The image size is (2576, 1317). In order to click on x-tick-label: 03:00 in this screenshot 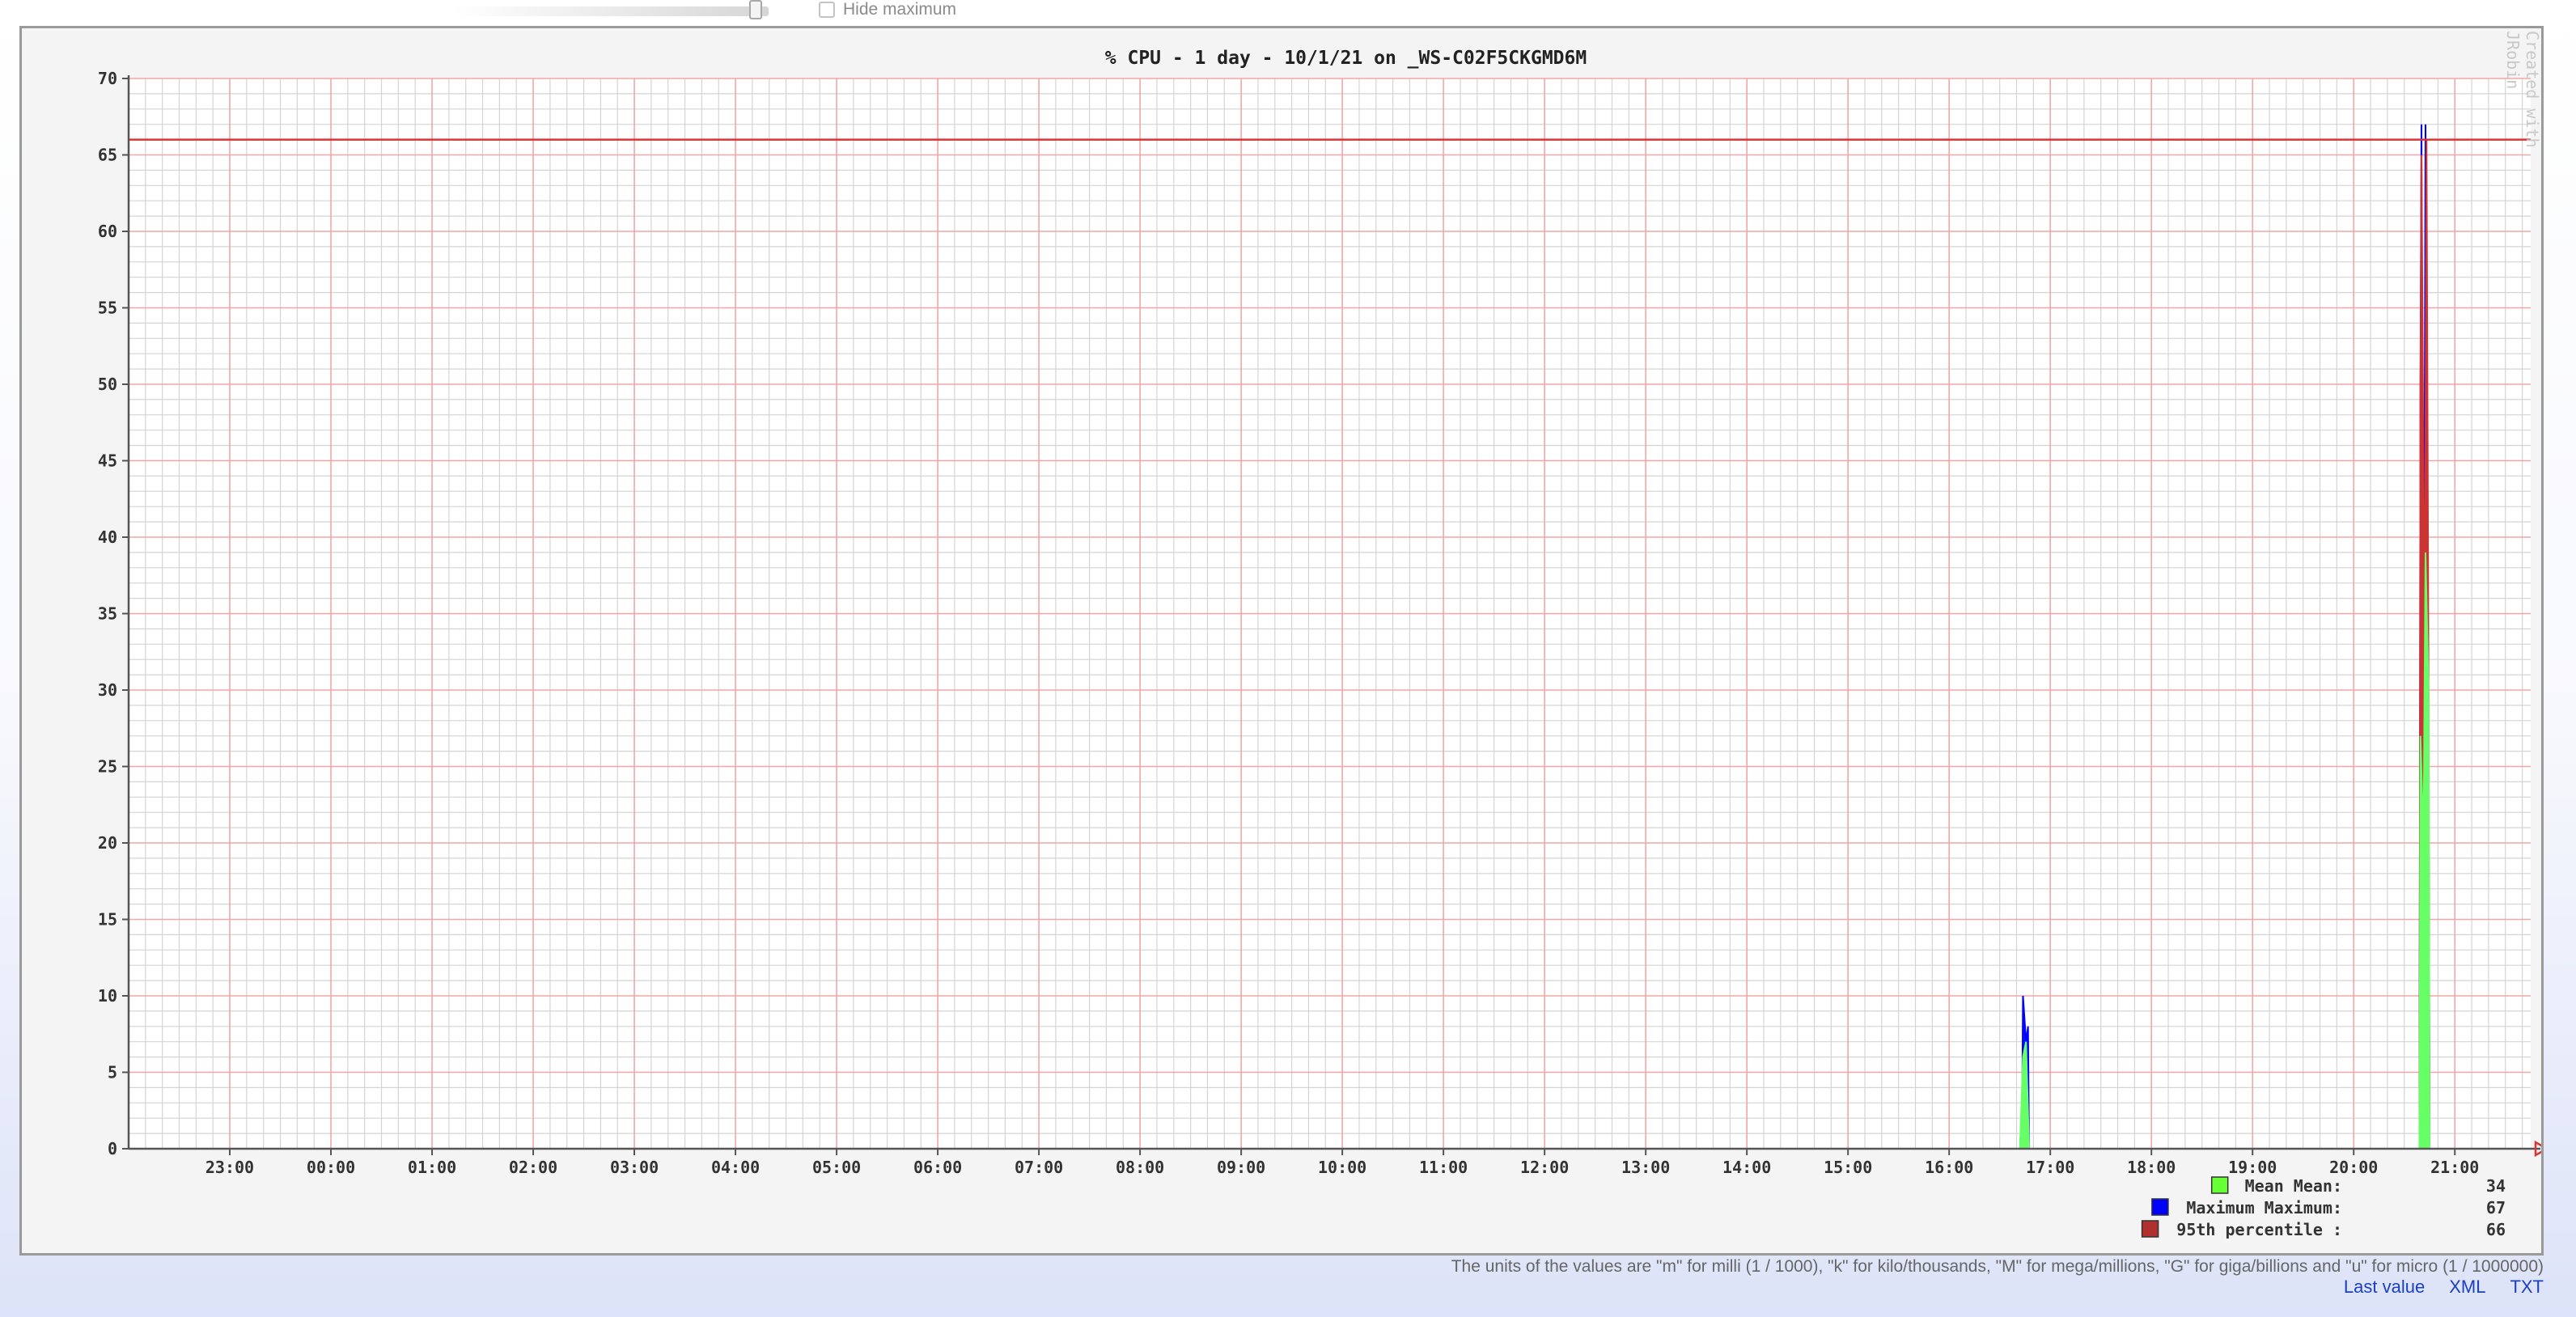, I will do `click(634, 1167)`.